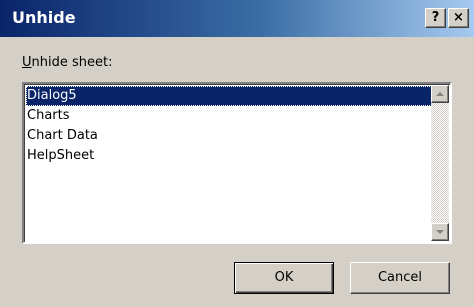  Describe the element at coordinates (27, 62) in the screenshot. I see `label-accelerator: U` at that location.